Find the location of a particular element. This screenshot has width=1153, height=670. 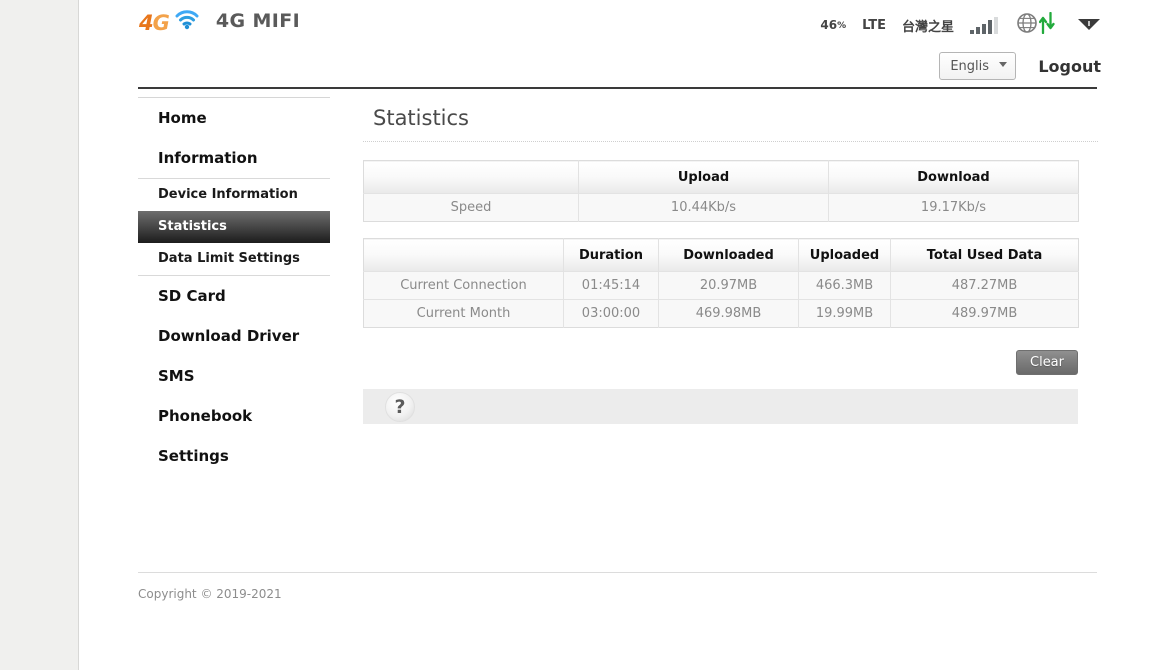

speed-th-download: Download is located at coordinates (953, 177).